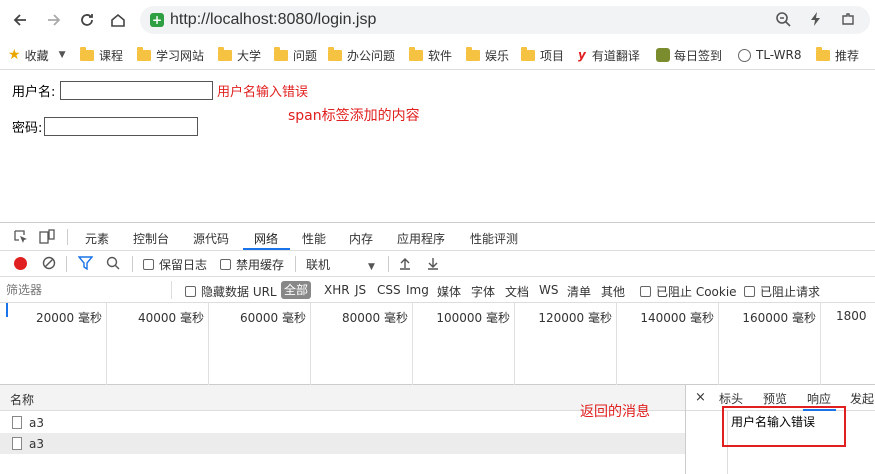  What do you see at coordinates (731, 398) in the screenshot?
I see `tab-headers: 标头` at bounding box center [731, 398].